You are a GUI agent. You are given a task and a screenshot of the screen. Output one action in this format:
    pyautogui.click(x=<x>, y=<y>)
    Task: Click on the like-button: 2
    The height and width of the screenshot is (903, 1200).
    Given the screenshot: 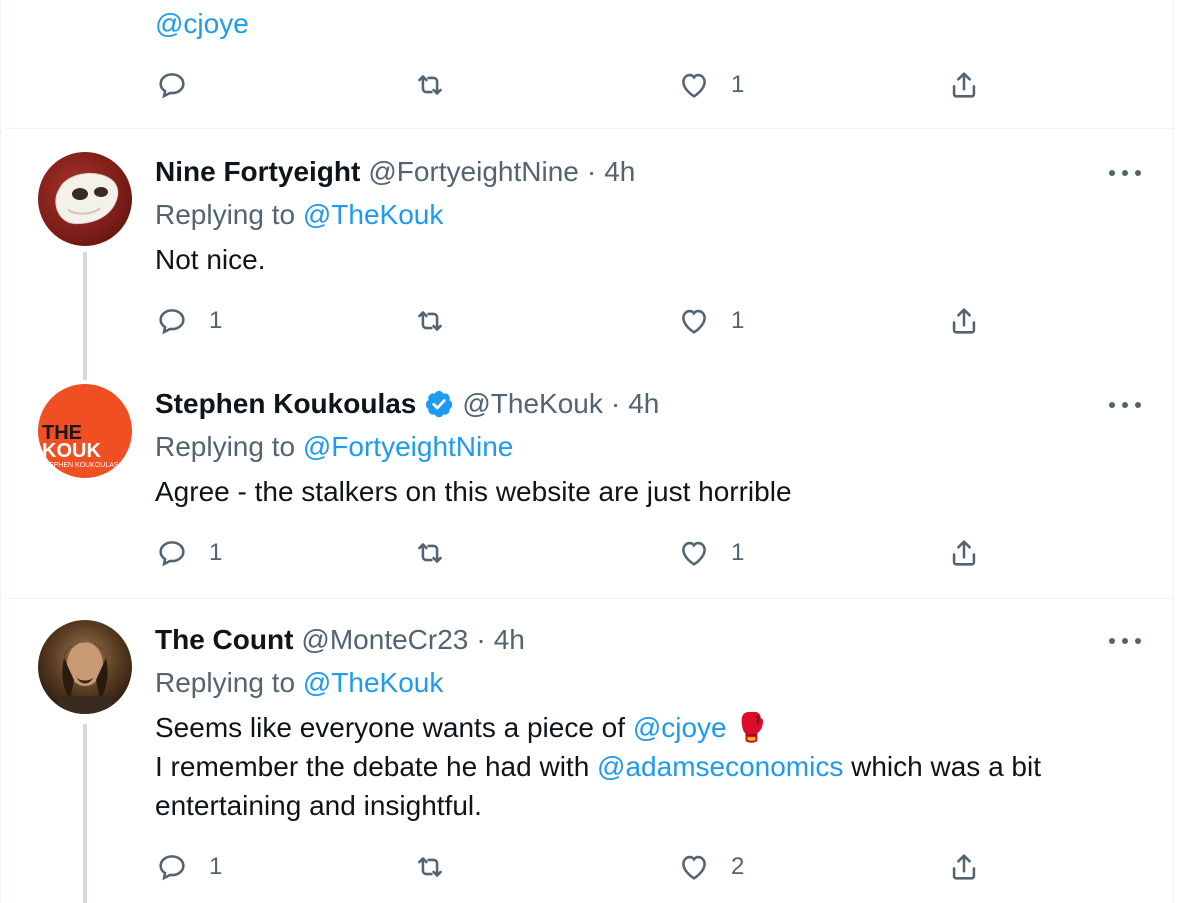 What is the action you would take?
    pyautogui.click(x=710, y=867)
    